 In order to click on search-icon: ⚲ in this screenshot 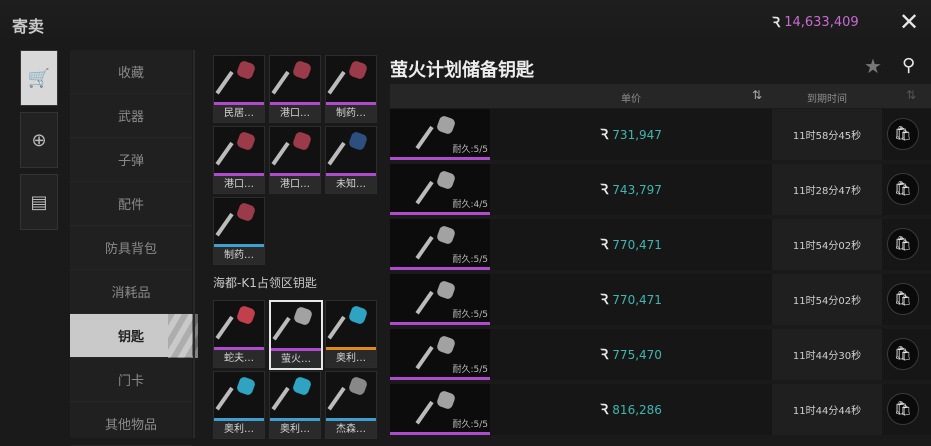, I will do `click(908, 65)`.